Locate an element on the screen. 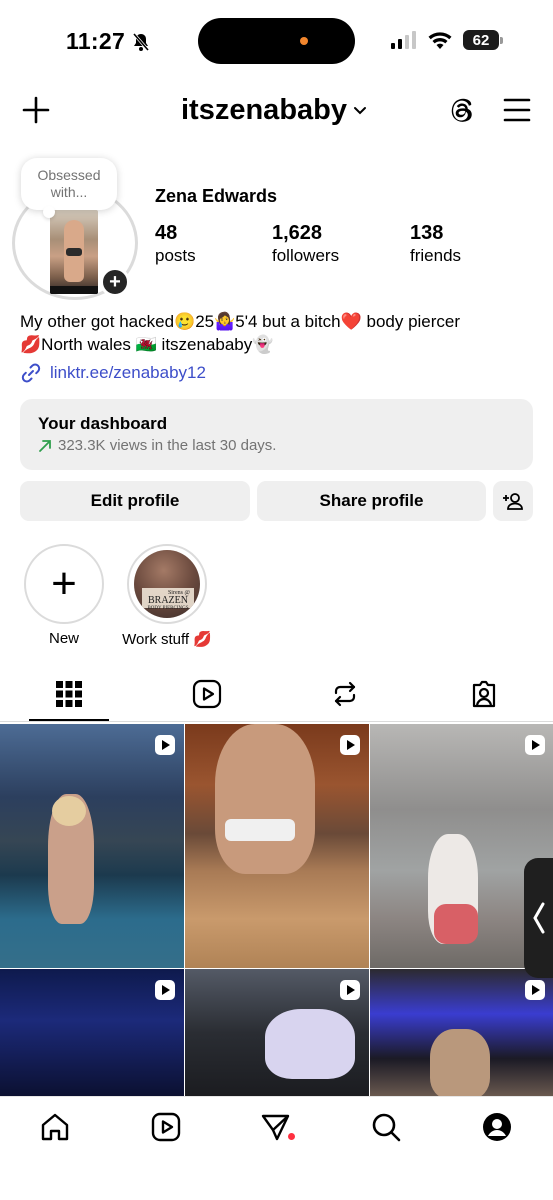 The height and width of the screenshot is (1200, 553). link-icon is located at coordinates (31, 373).